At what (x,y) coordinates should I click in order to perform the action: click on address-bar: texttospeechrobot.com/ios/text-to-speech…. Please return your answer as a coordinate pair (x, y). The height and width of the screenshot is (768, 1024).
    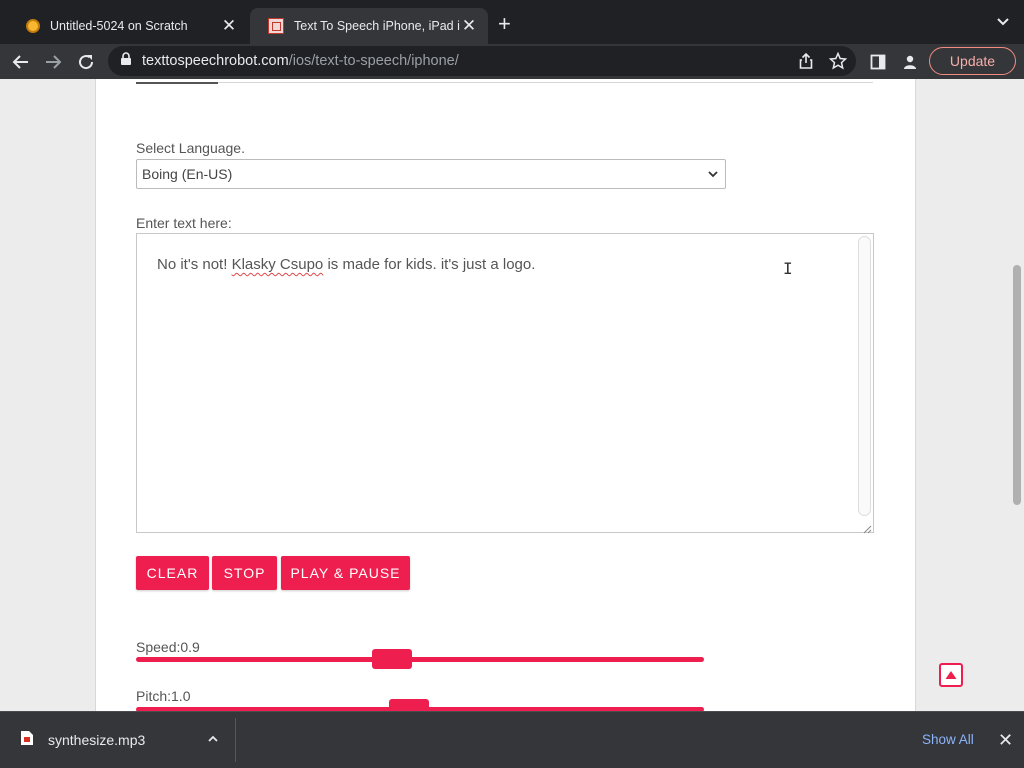
    Looking at the image, I should click on (482, 61).